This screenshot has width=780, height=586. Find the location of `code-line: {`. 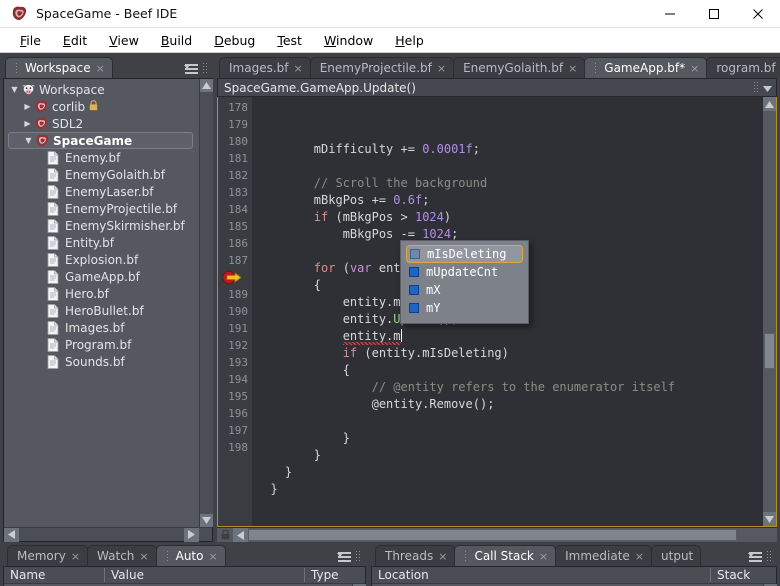

code-line: { is located at coordinates (507, 370).